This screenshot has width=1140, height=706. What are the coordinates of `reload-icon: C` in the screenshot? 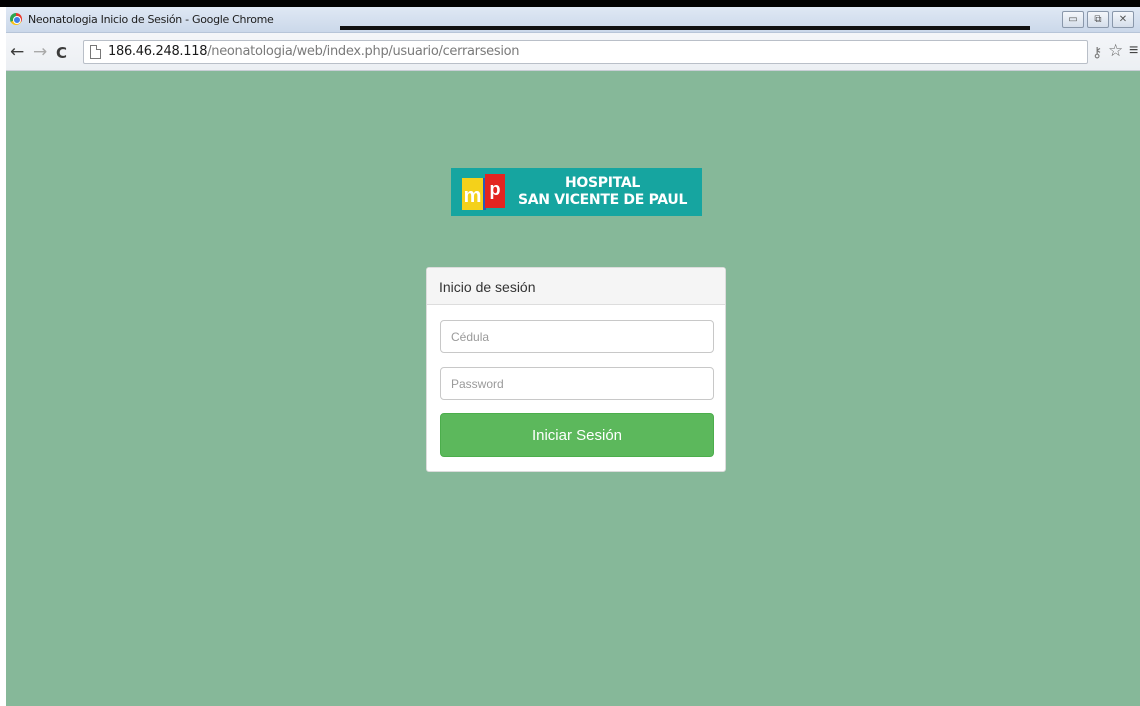 It's located at (61, 53).